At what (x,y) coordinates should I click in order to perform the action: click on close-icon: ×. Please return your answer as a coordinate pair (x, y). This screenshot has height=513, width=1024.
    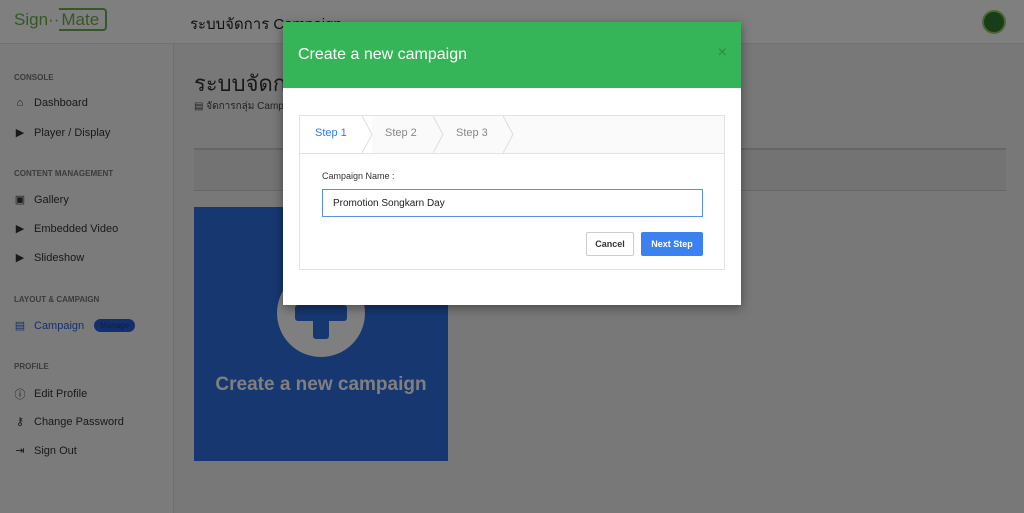
    Looking at the image, I should click on (722, 53).